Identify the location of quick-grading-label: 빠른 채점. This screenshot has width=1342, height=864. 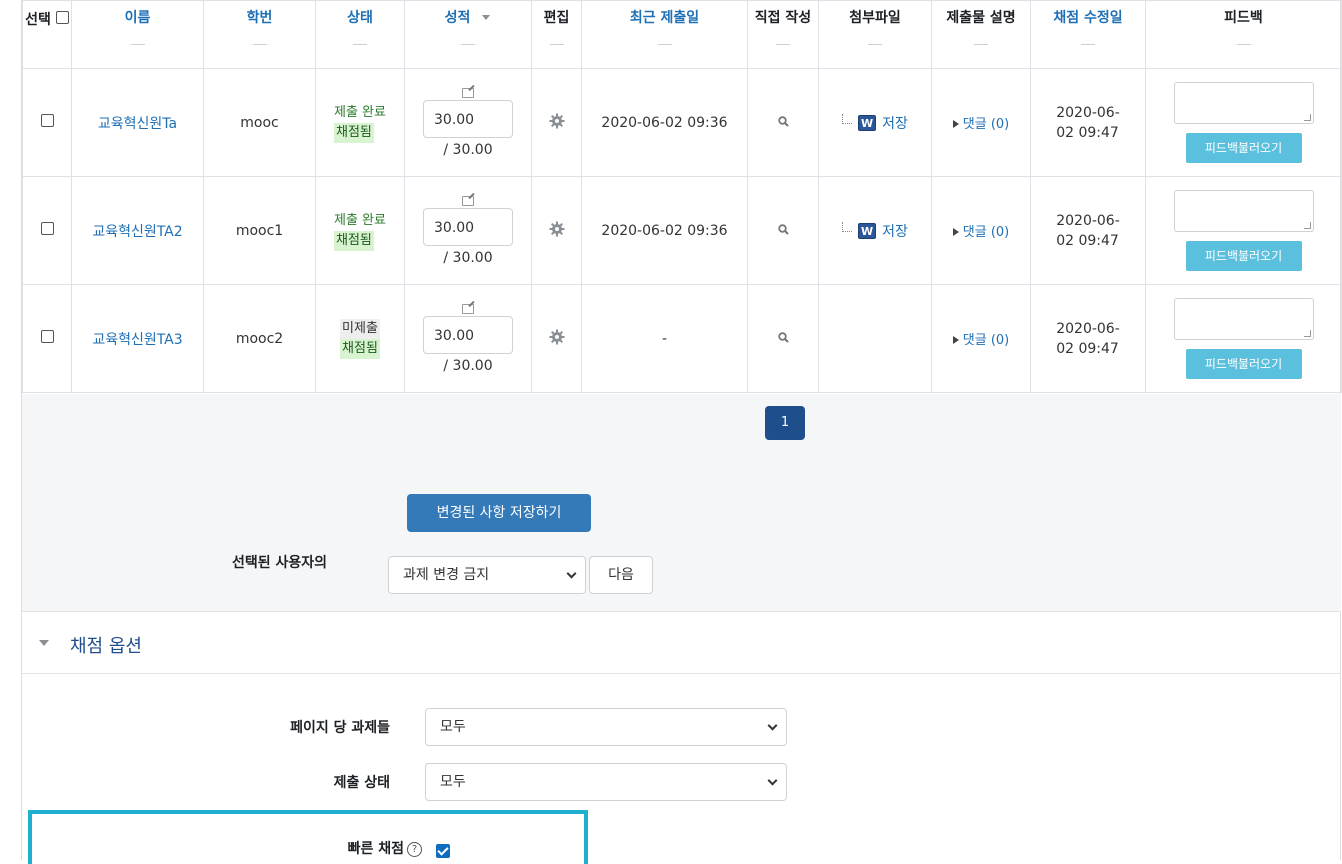
(375, 849).